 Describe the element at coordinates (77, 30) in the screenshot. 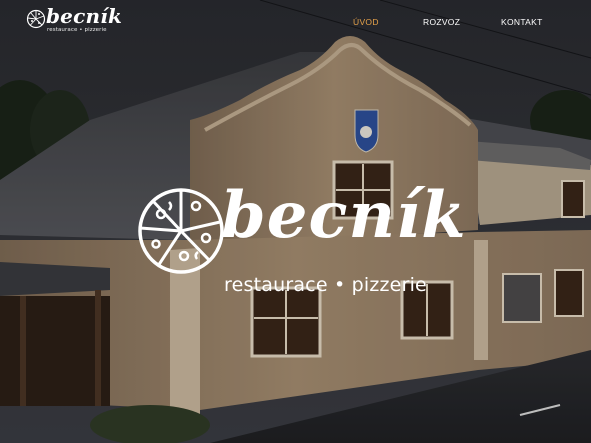

I see `brand-tagline: restaurace • pizzerie` at that location.